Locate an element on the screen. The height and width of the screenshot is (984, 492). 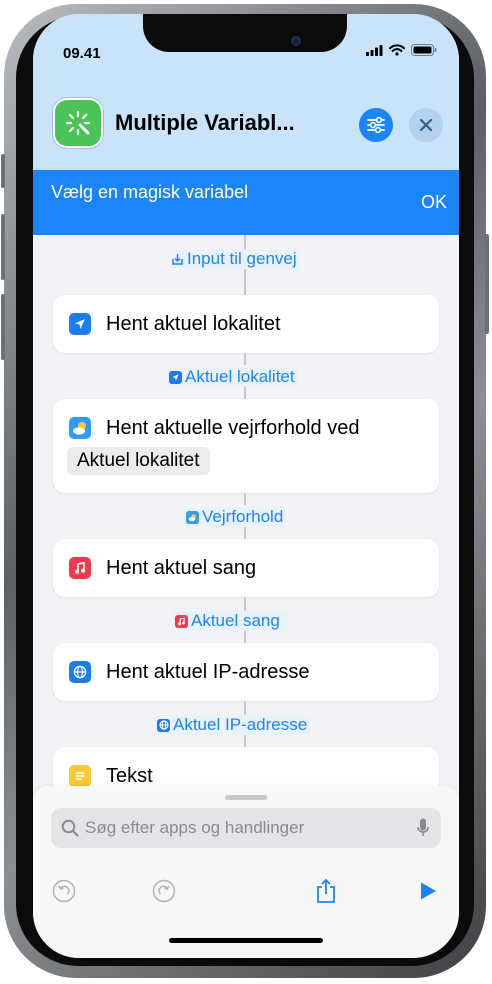
close-button is located at coordinates (426, 125).